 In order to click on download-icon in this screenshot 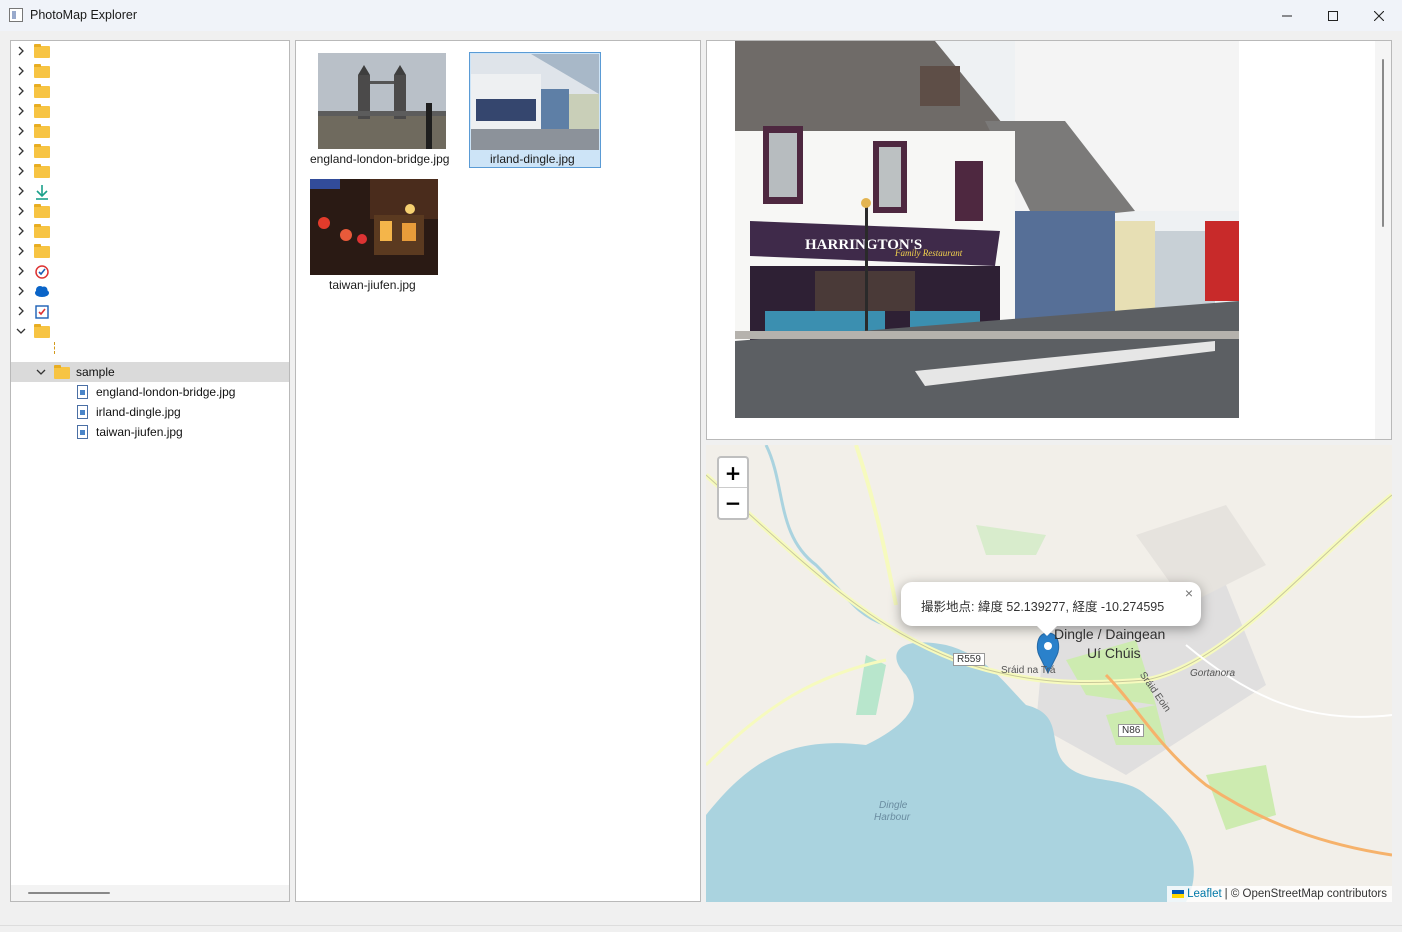, I will do `click(42, 192)`.